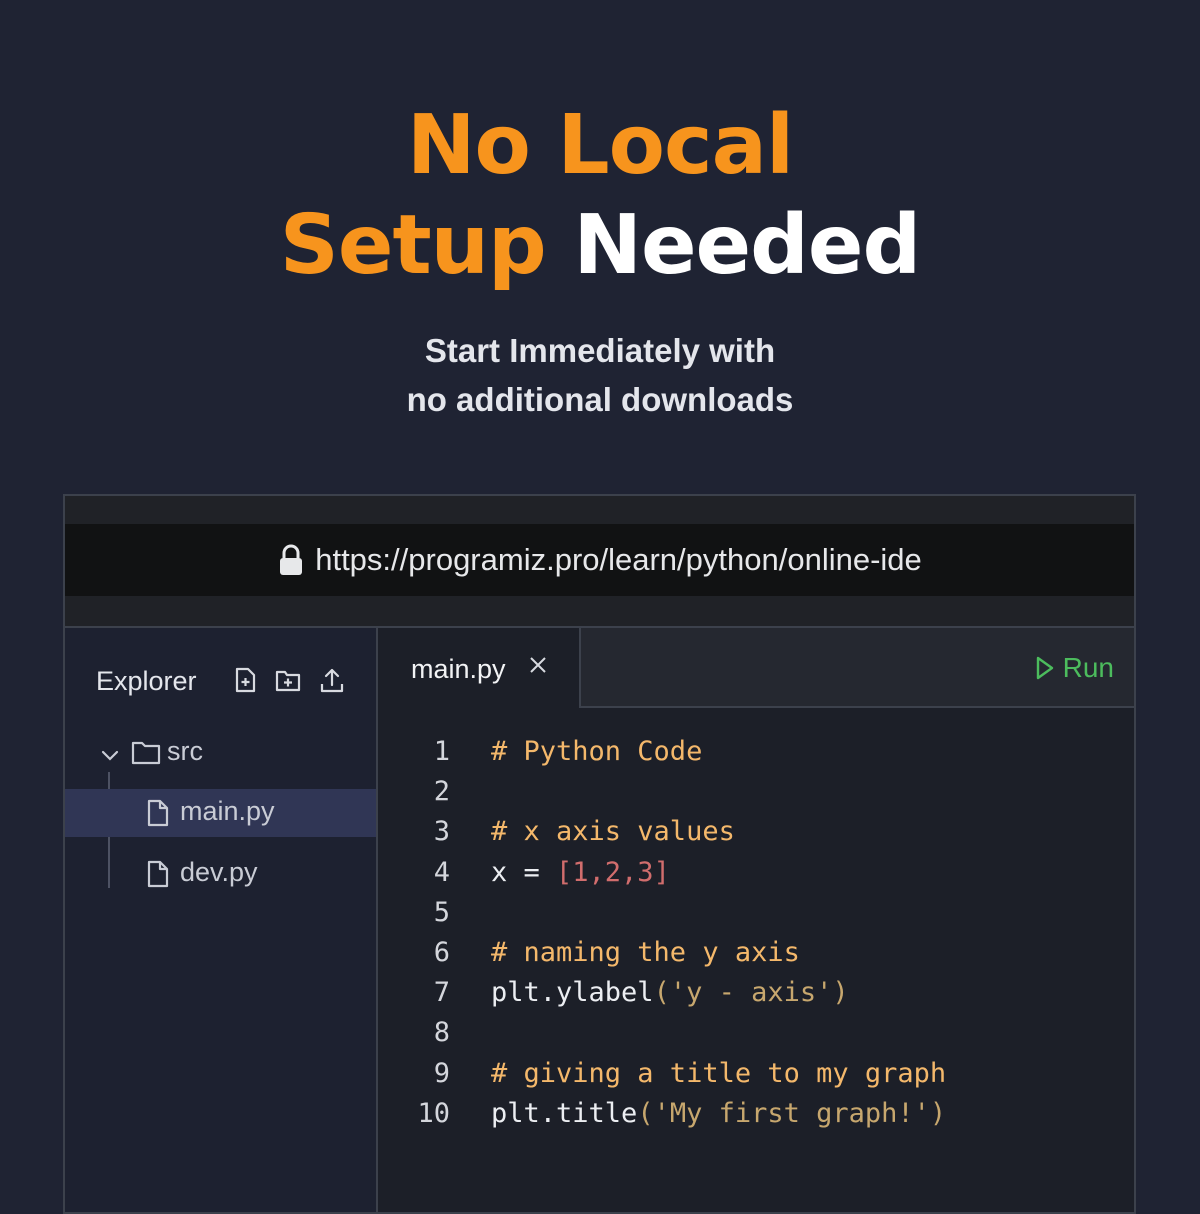  What do you see at coordinates (756, 668) in the screenshot?
I see `editor-tab-bar: main.py Run` at bounding box center [756, 668].